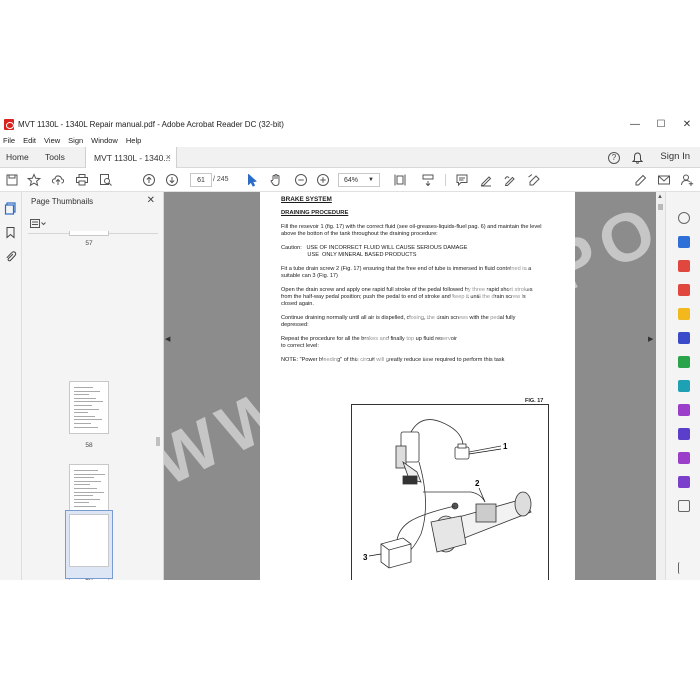 This screenshot has width=700, height=700. Describe the element at coordinates (10, 232) in the screenshot. I see `bookmarks-icon` at that location.